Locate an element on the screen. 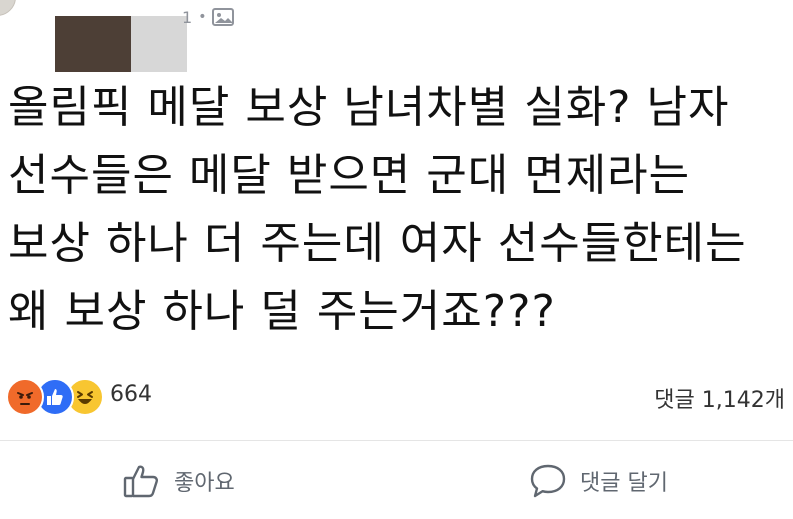 Image resolution: width=793 pixels, height=519 pixels. redaction-block-dark is located at coordinates (93, 44).